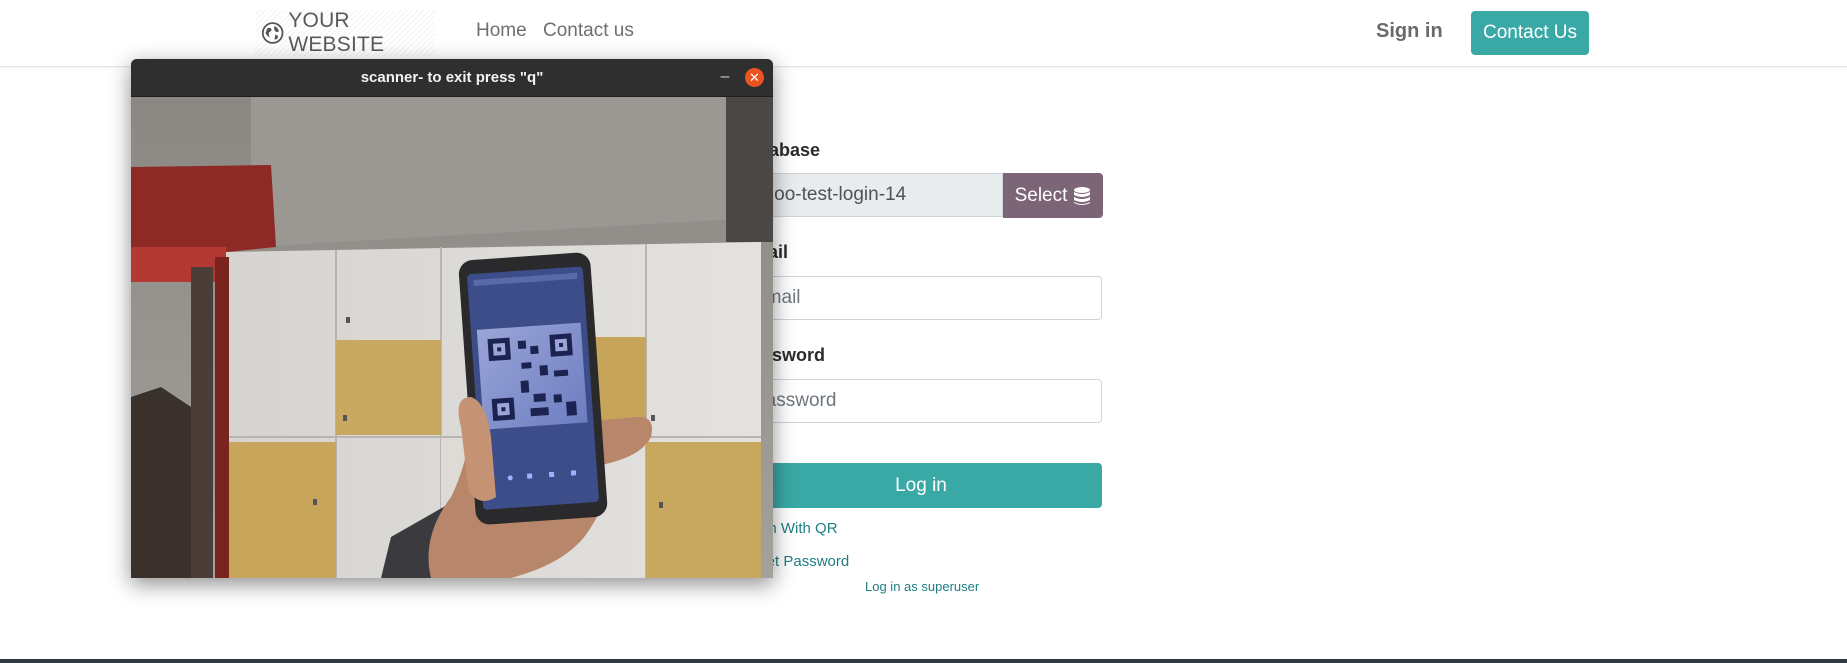  Describe the element at coordinates (921, 298) in the screenshot. I see `email-field: Email` at that location.